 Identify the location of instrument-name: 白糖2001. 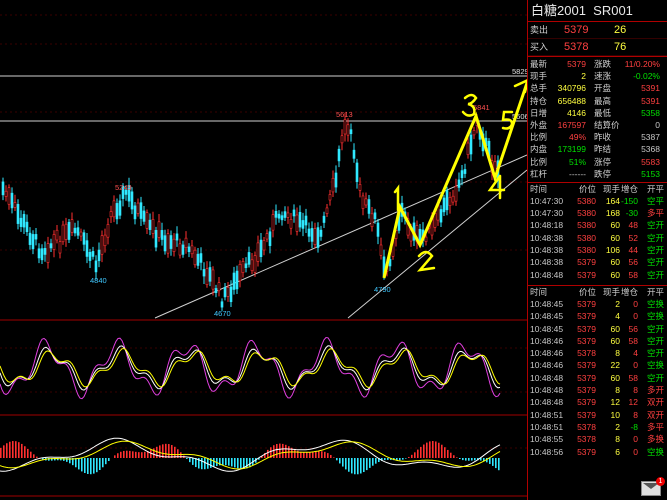
(558, 10).